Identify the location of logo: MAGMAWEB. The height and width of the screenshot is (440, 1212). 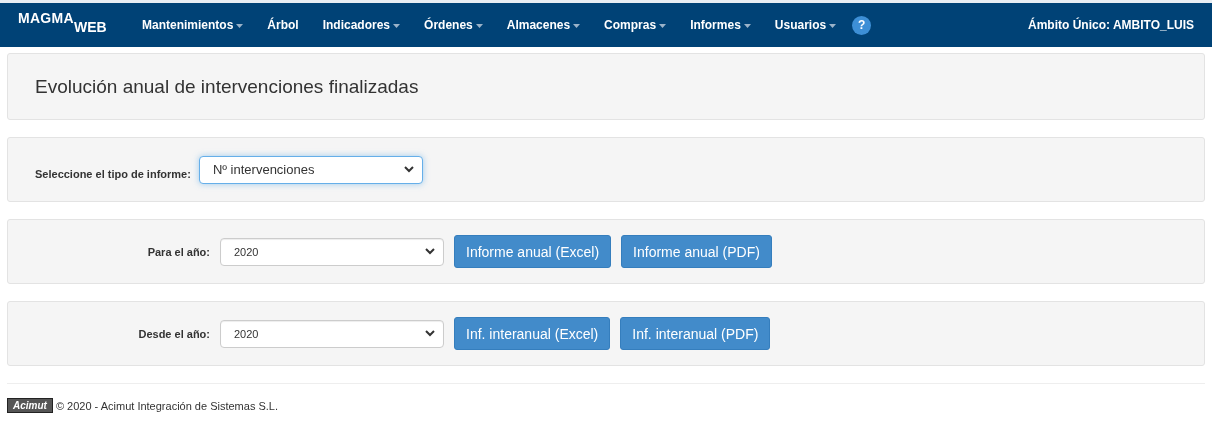
(74, 25).